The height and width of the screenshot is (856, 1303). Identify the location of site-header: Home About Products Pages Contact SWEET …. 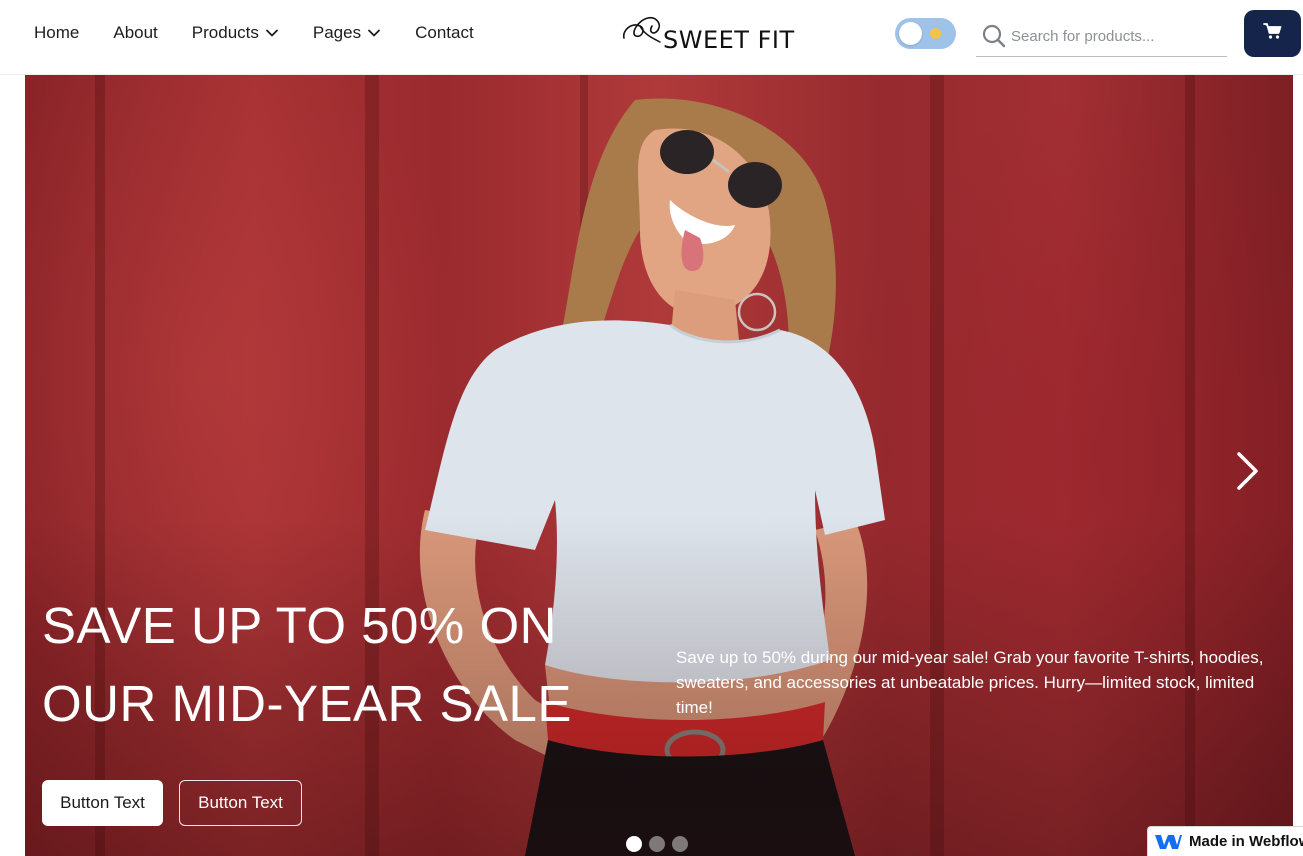
(651, 37).